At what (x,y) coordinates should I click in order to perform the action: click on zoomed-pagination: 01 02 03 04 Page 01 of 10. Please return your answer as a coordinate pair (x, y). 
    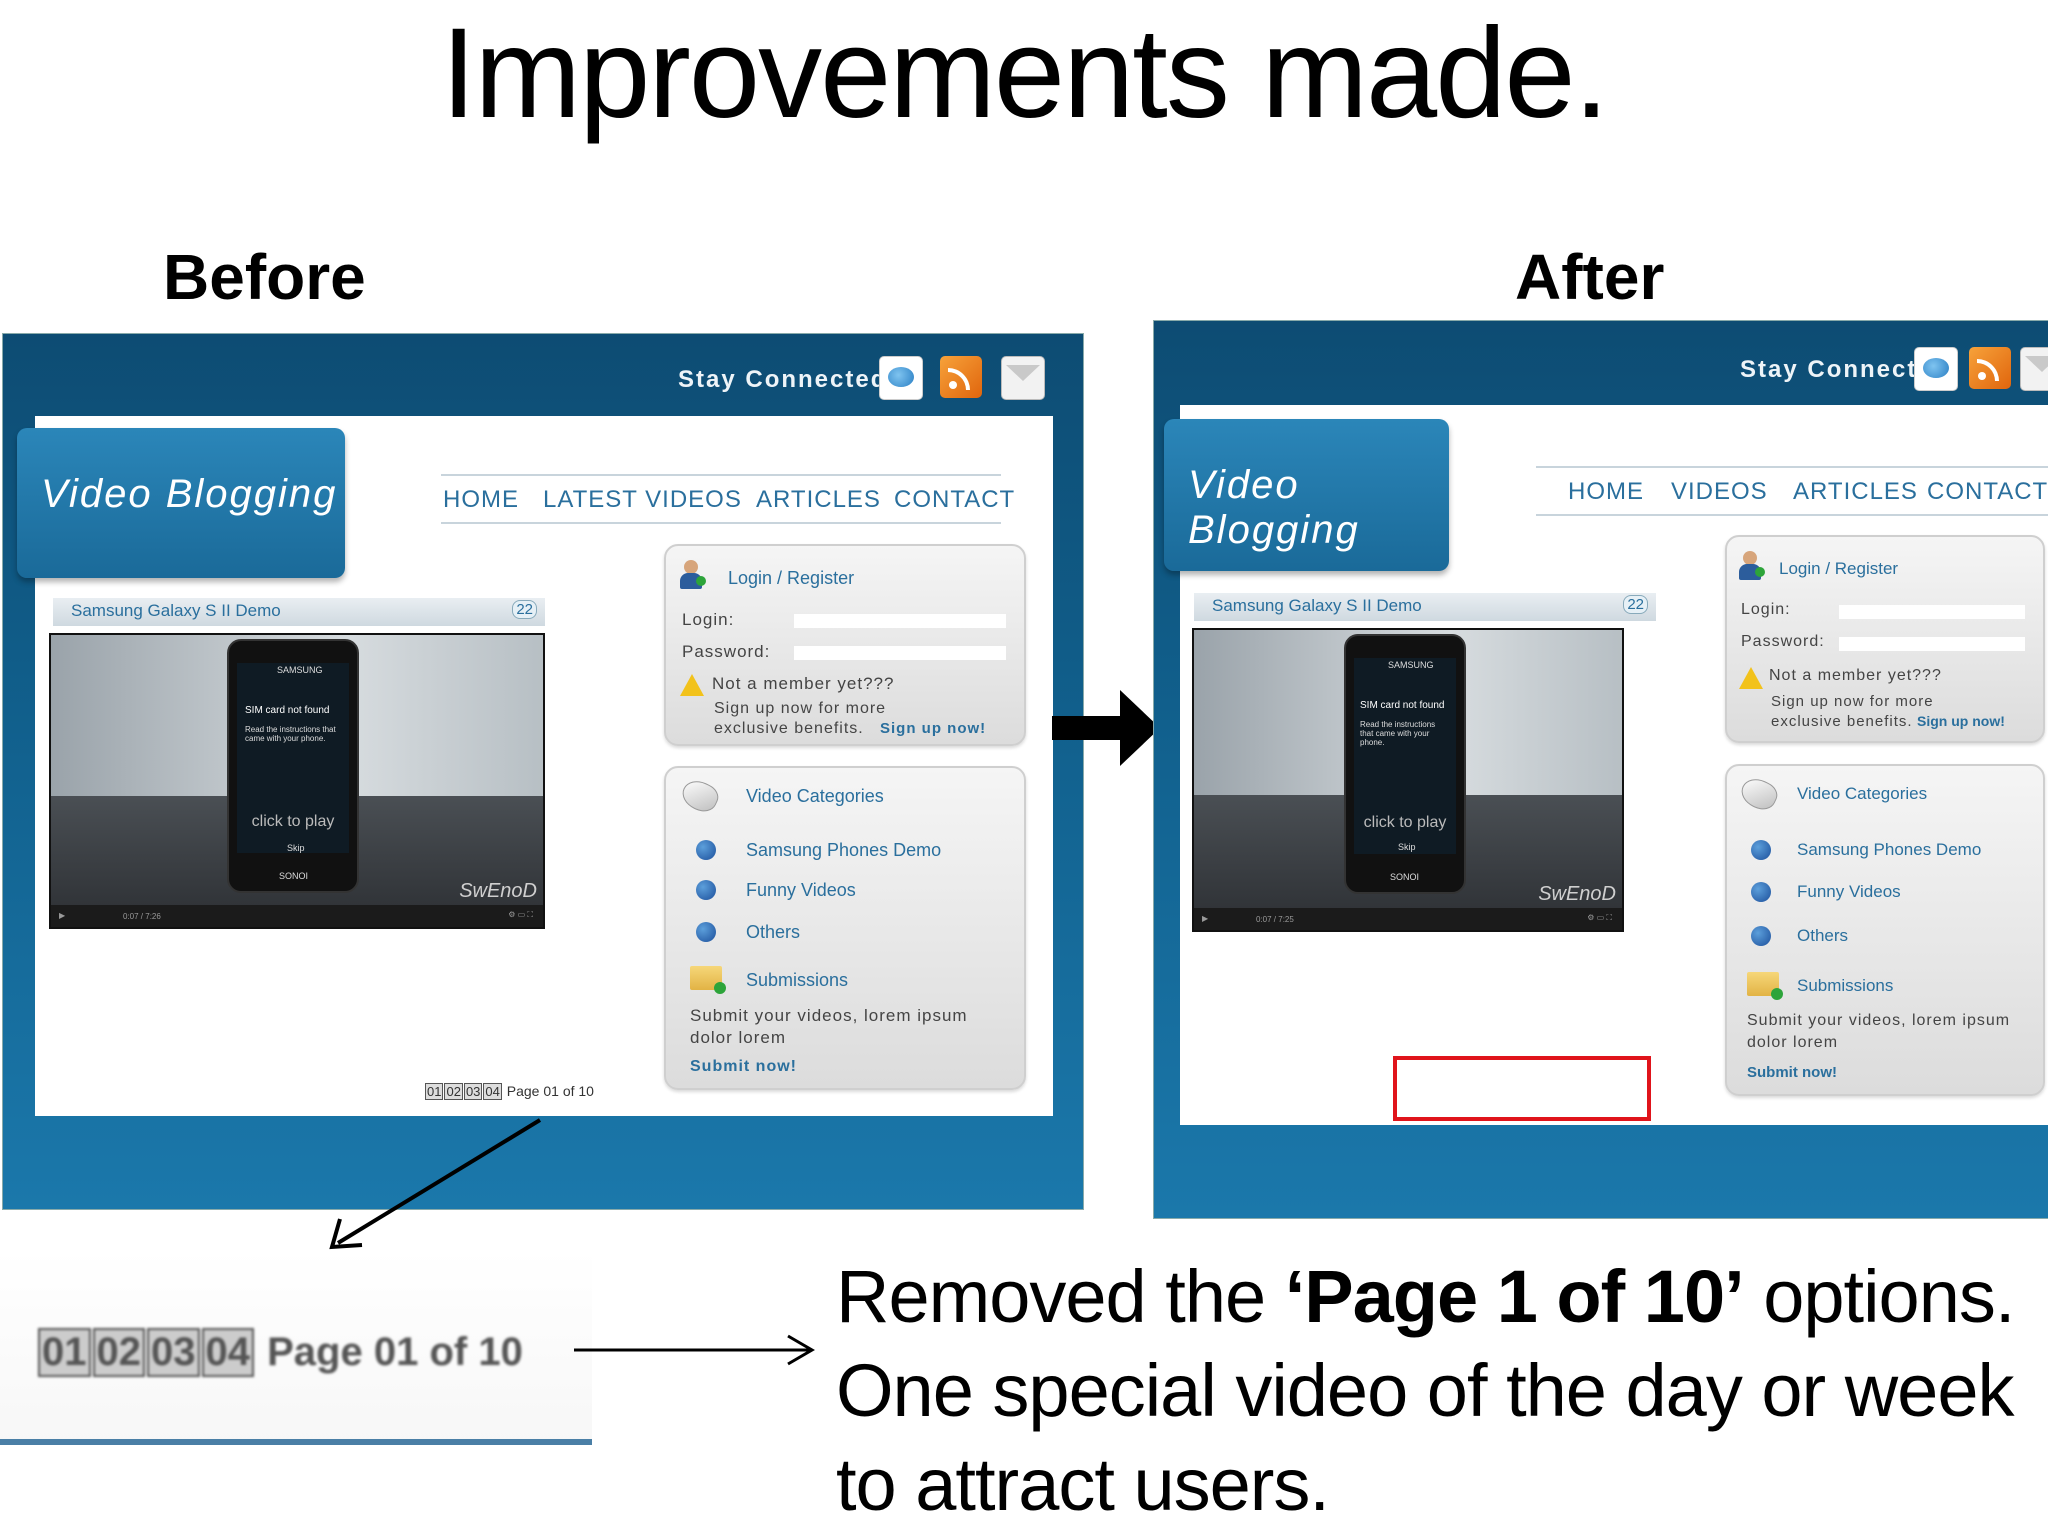
    Looking at the image, I should click on (280, 1352).